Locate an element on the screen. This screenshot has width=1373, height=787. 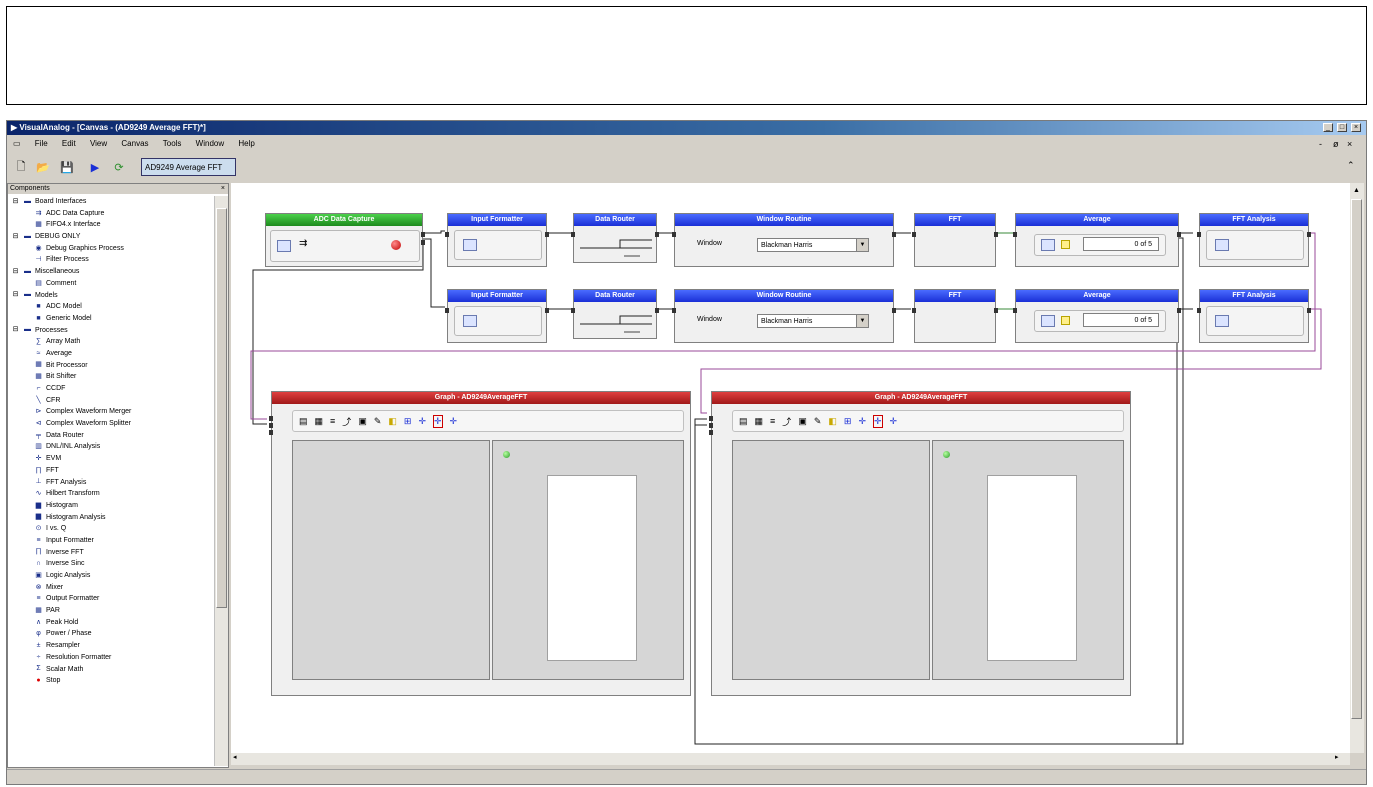
tree-item: ⊥ FFT Analysis is located at coordinates (111, 483).